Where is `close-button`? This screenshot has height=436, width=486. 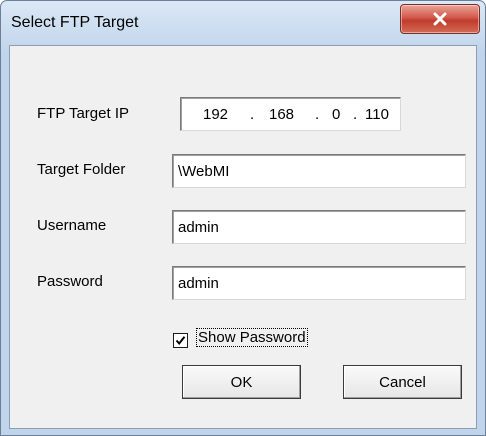
close-button is located at coordinates (440, 19).